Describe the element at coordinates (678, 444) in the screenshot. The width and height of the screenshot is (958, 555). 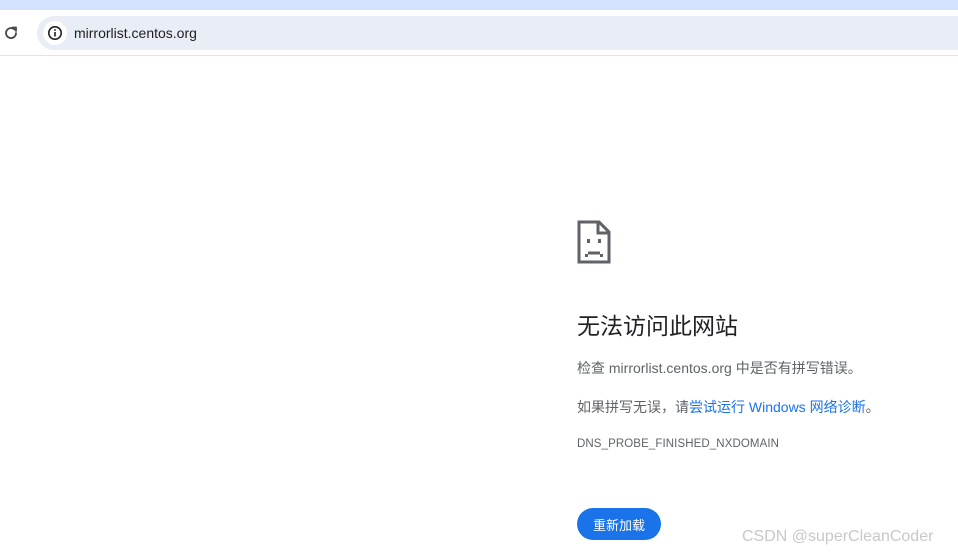
I see `error-code: DNS_PROBE_FINISHED_NXDOMAIN` at that location.